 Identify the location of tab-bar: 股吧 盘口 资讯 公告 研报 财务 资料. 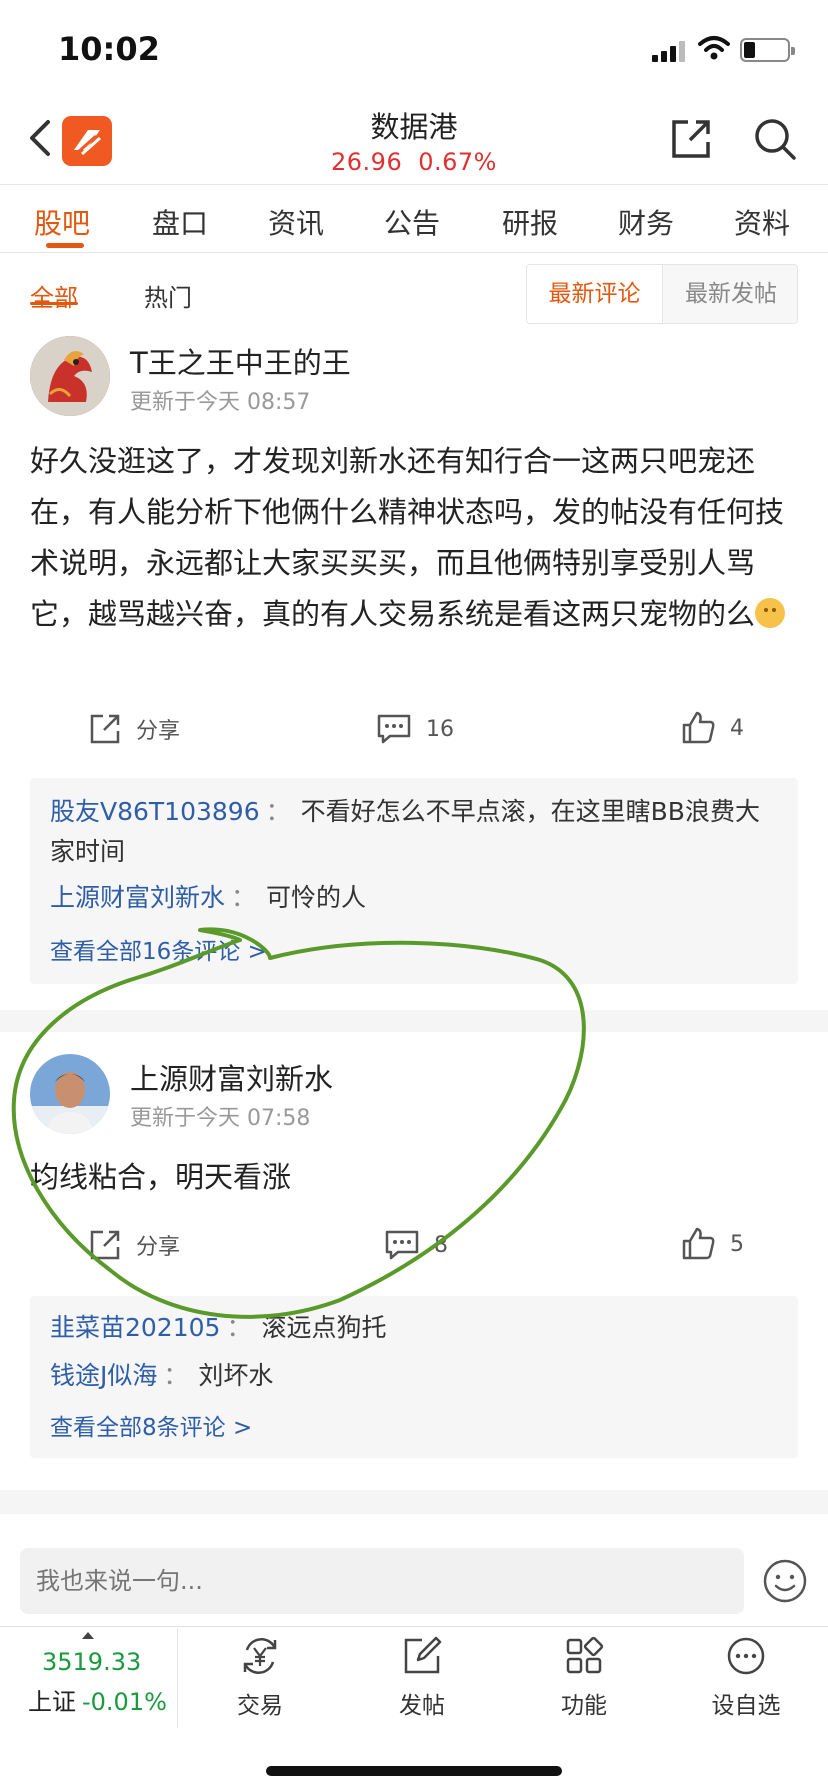
(414, 219).